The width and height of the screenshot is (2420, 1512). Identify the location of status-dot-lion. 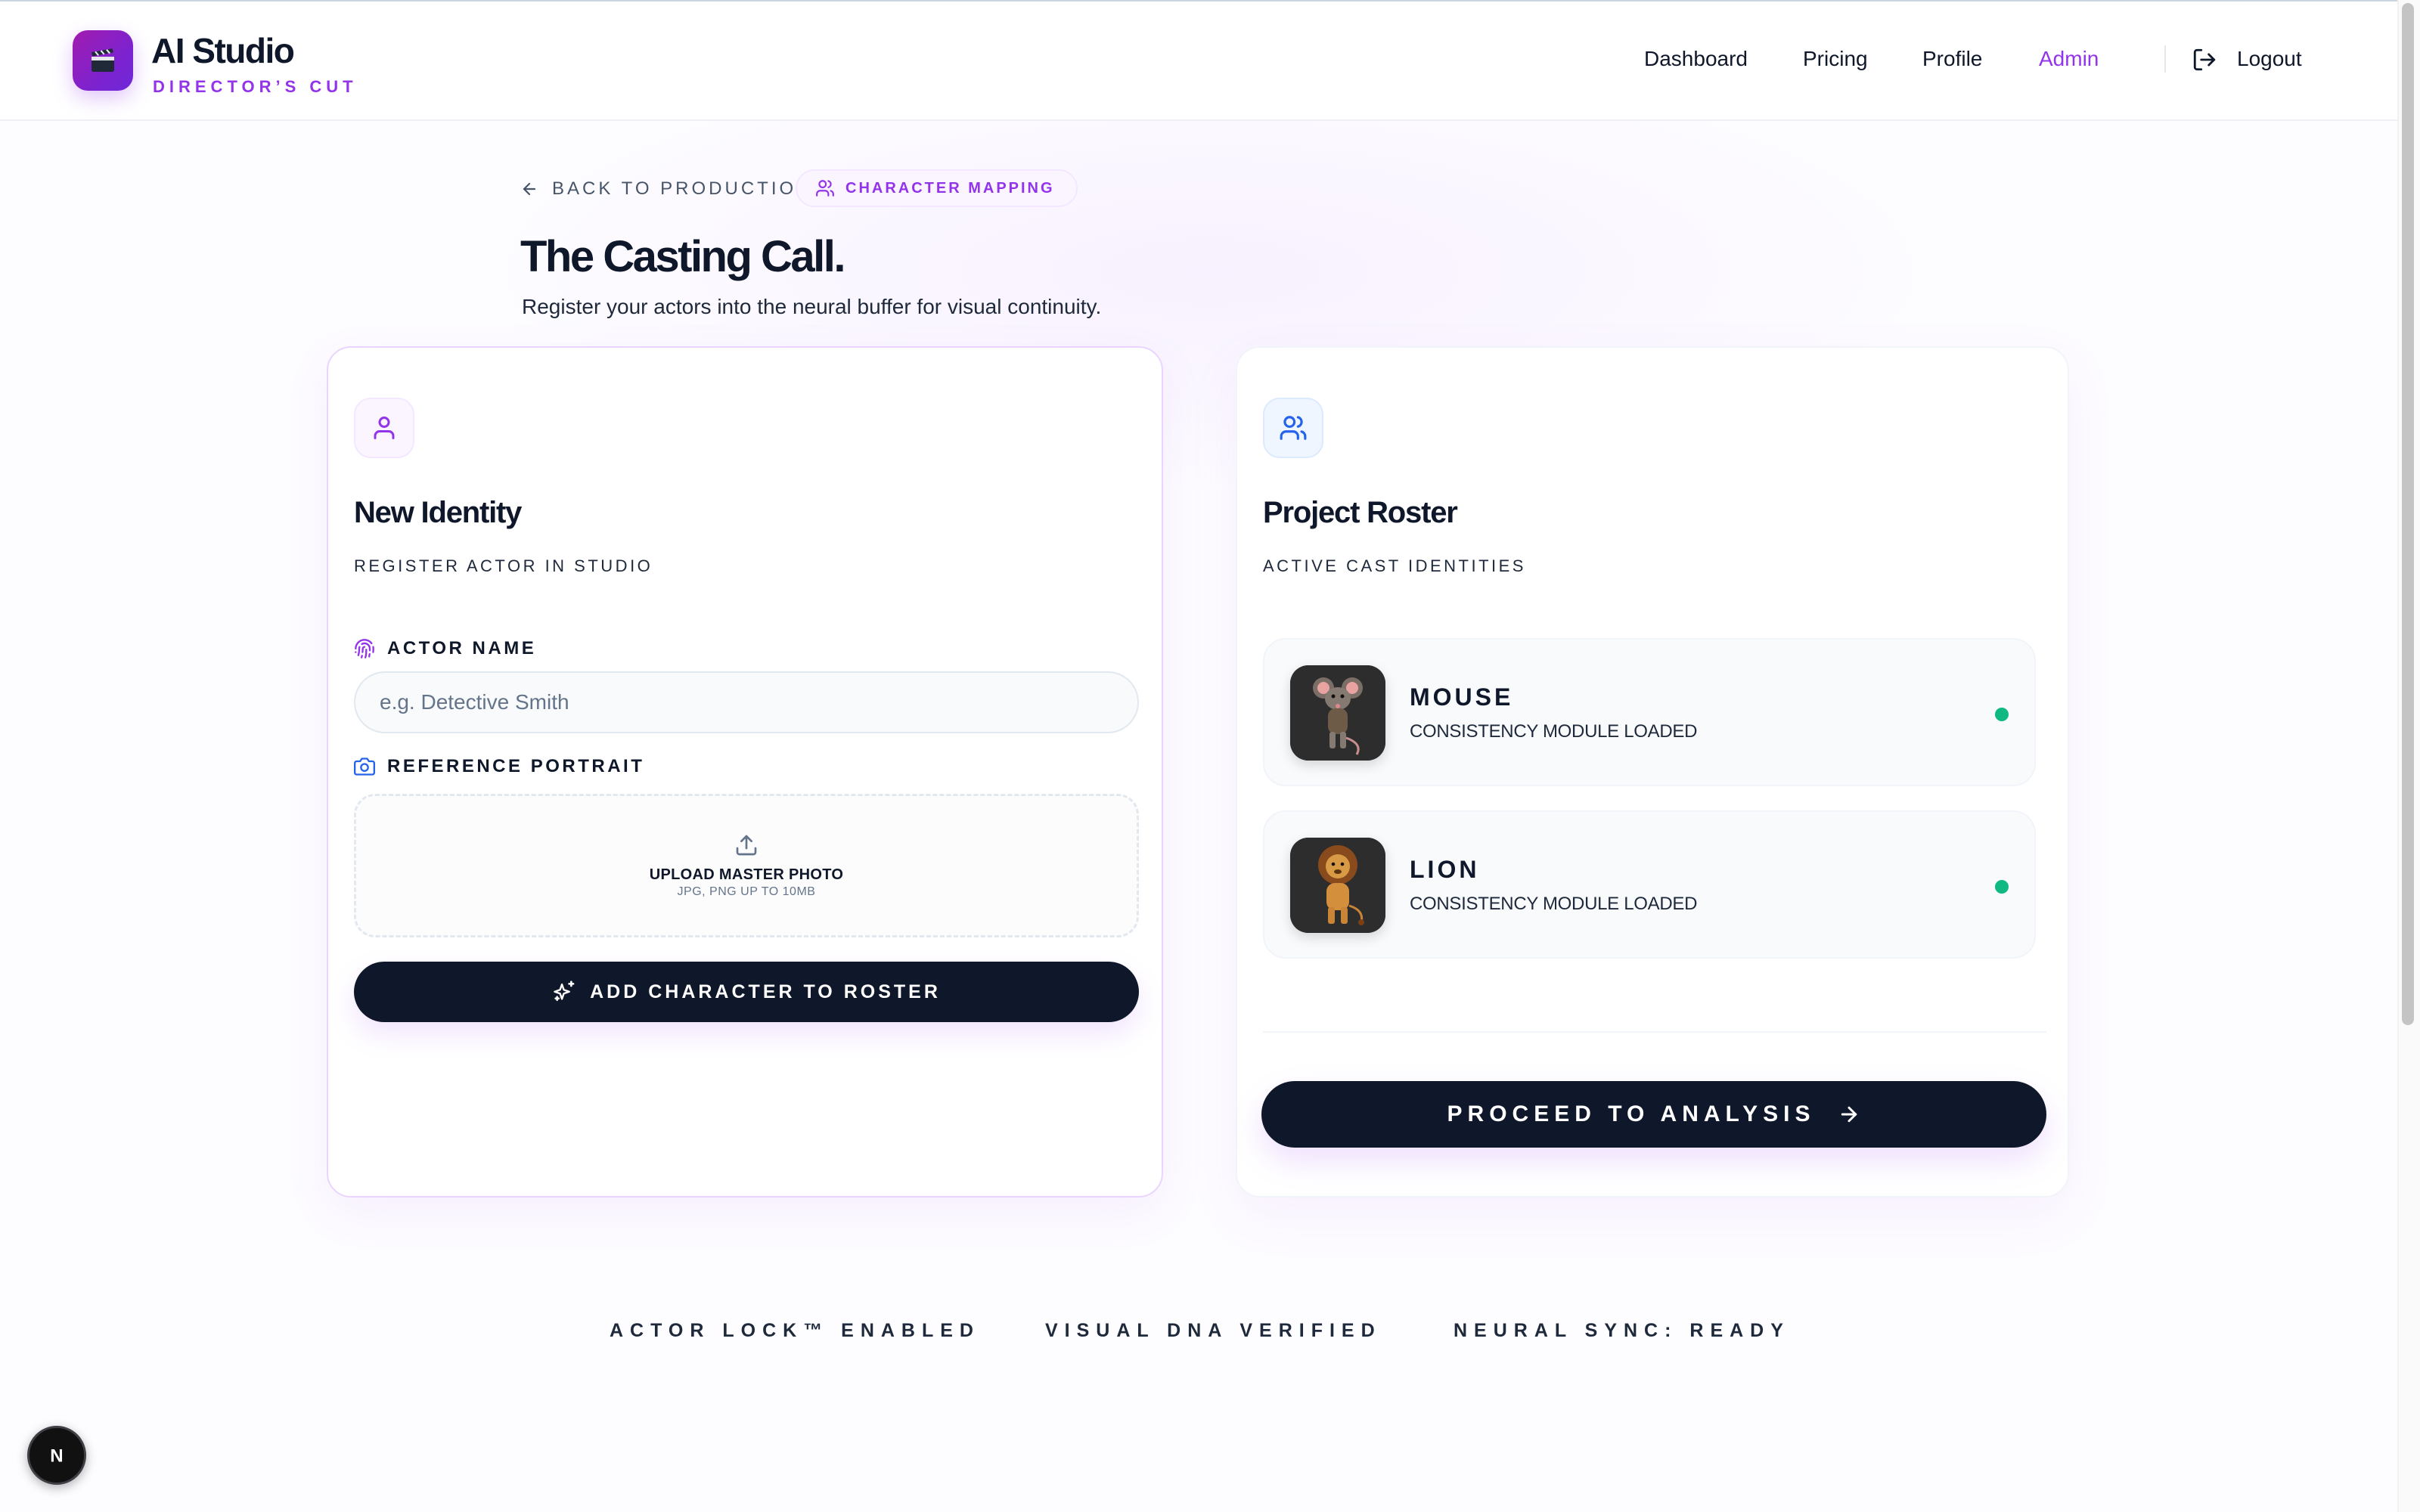
(2002, 887).